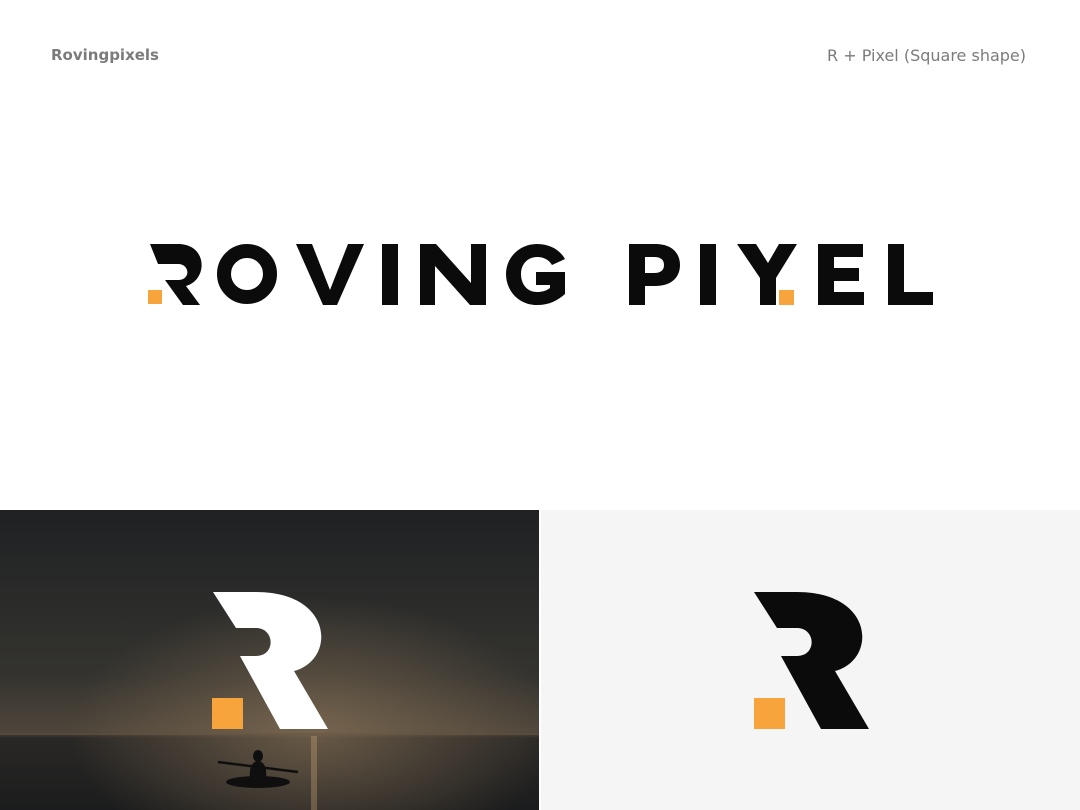 The width and height of the screenshot is (1080, 810). I want to click on wordmark-letter-o, so click(247, 274).